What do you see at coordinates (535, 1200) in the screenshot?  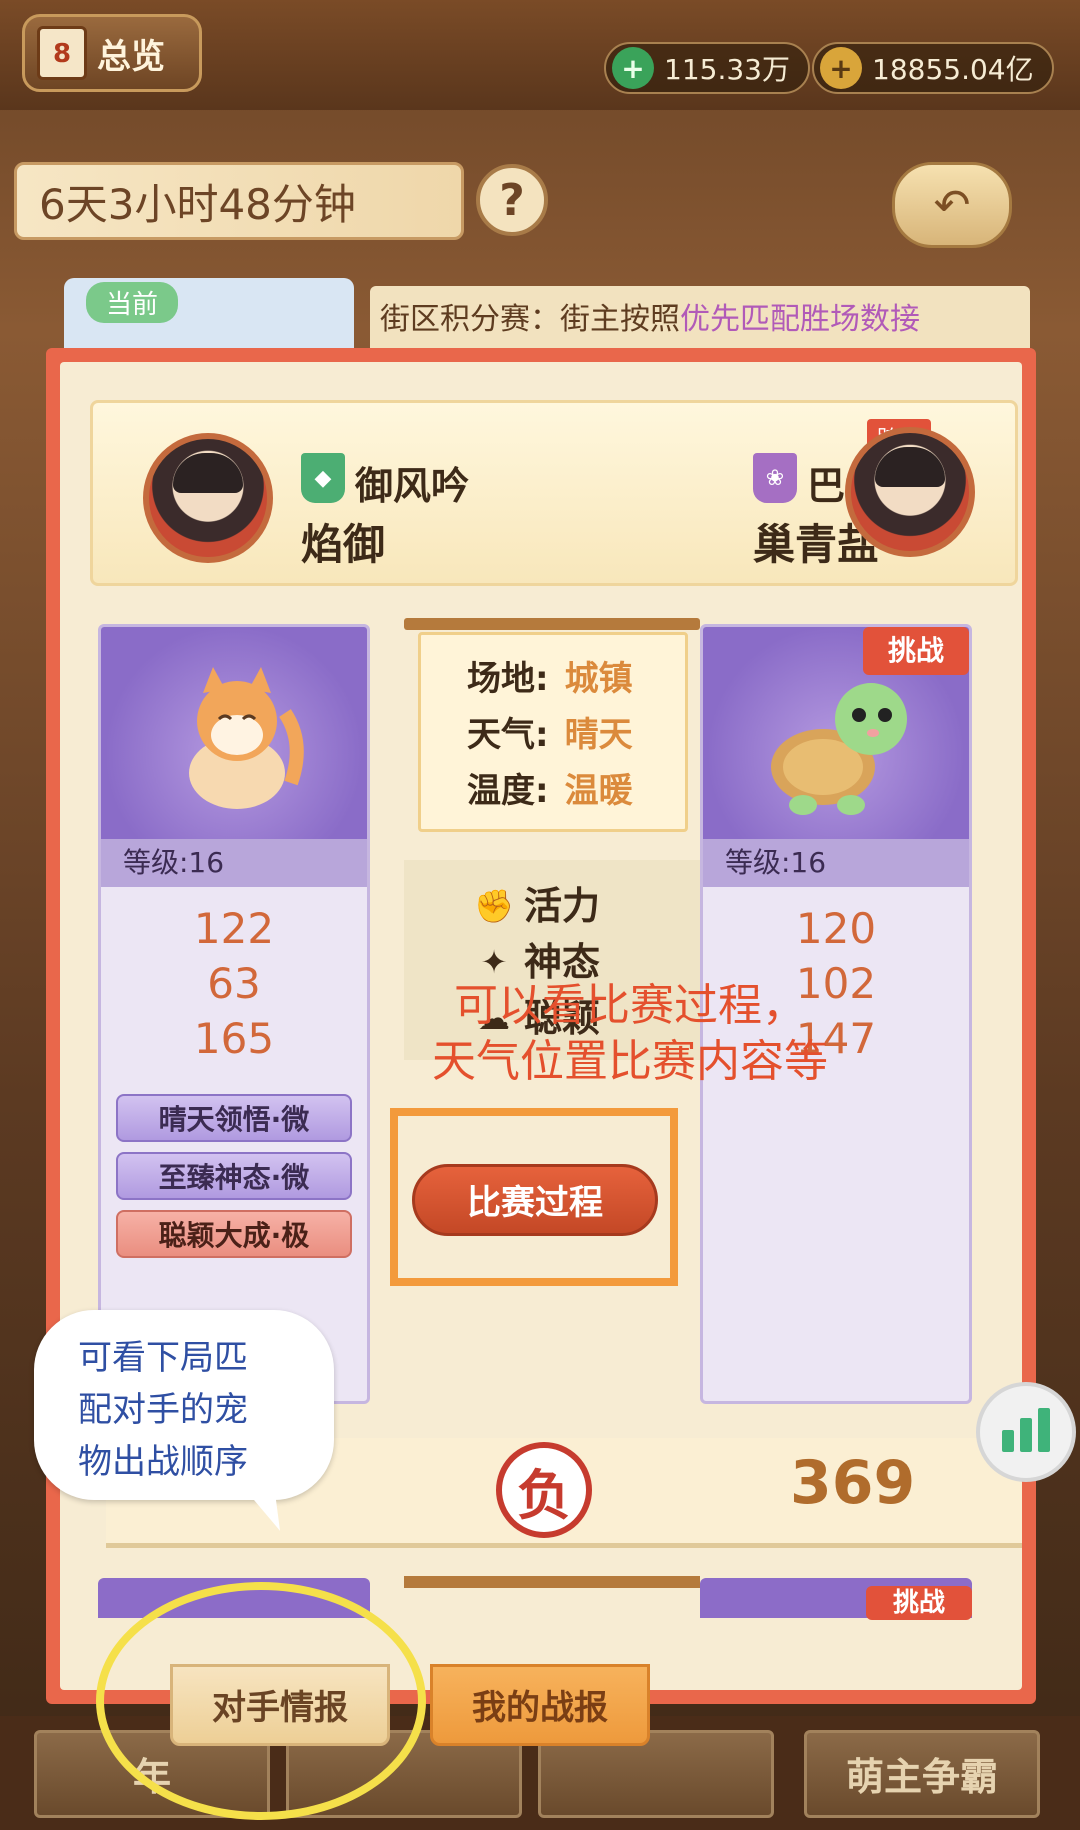 I see `match-process-button: 比赛过程` at bounding box center [535, 1200].